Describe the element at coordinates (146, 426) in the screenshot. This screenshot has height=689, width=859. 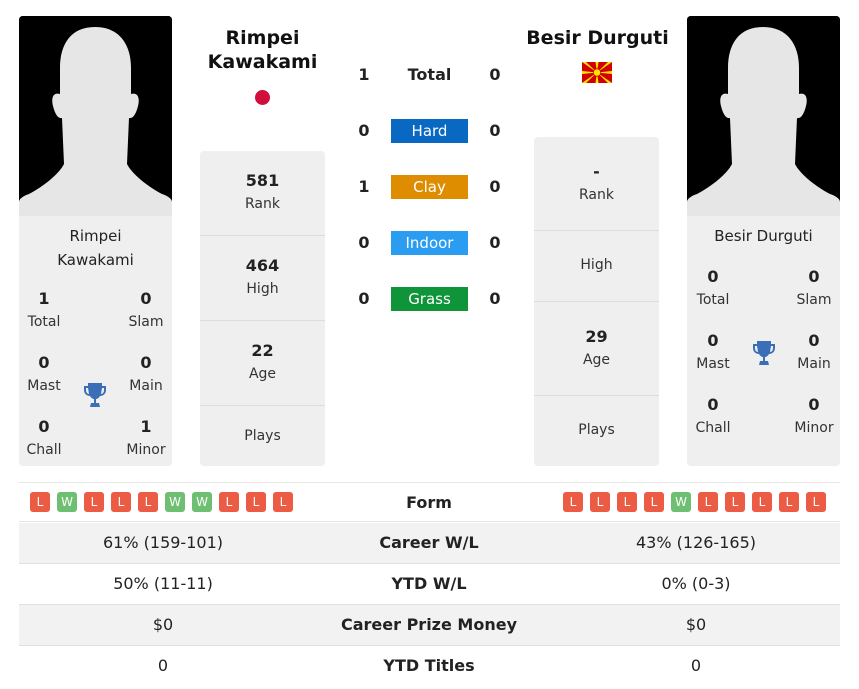
I see `value: 1` at that location.